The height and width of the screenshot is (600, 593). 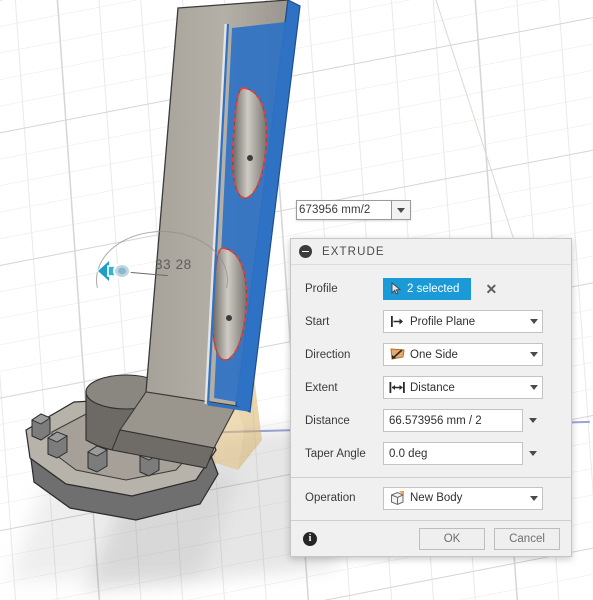 What do you see at coordinates (397, 387) in the screenshot?
I see `distance-arrow-icon` at bounding box center [397, 387].